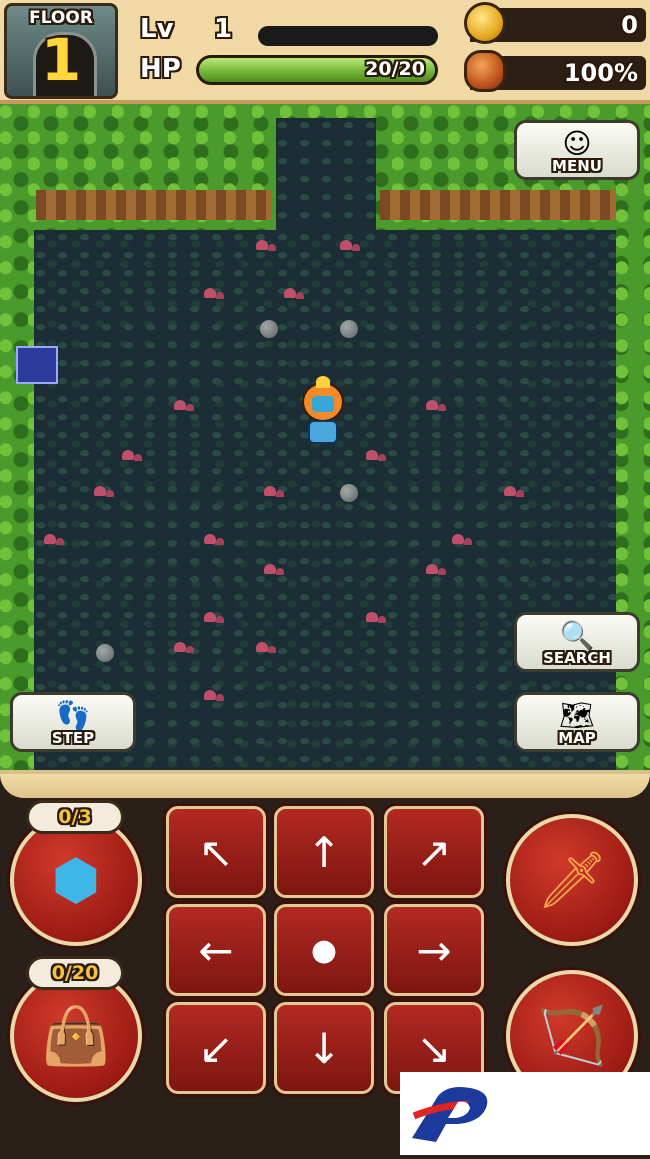 Image resolution: width=650 pixels, height=1159 pixels. I want to click on floor-label: FLOOR, so click(61, 18).